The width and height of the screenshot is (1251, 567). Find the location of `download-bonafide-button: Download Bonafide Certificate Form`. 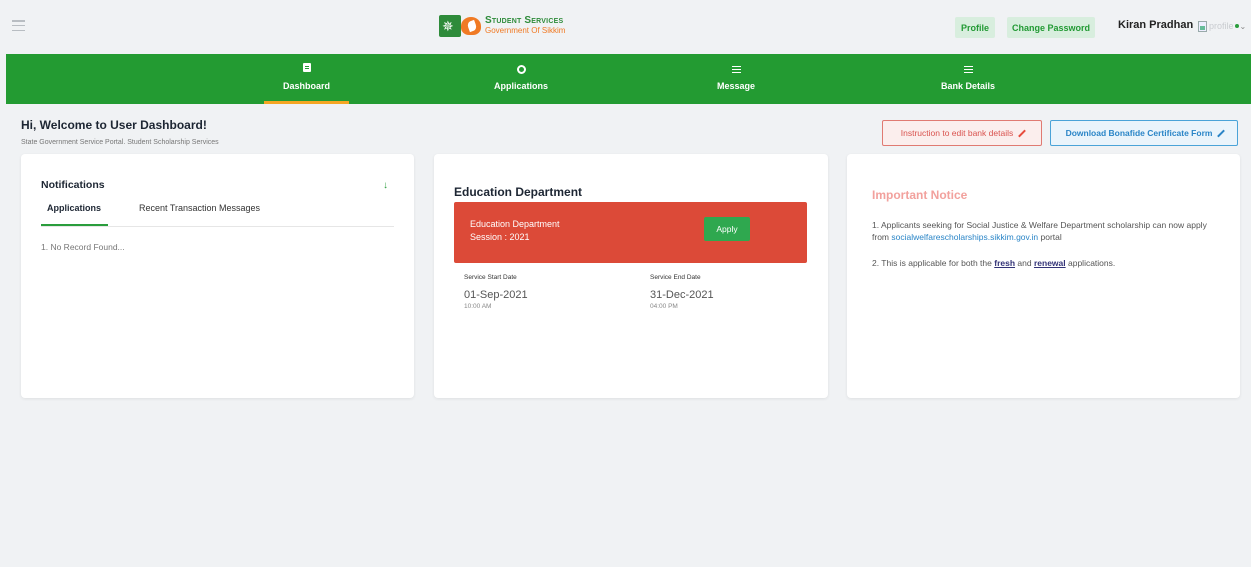

download-bonafide-button: Download Bonafide Certificate Form is located at coordinates (1144, 133).